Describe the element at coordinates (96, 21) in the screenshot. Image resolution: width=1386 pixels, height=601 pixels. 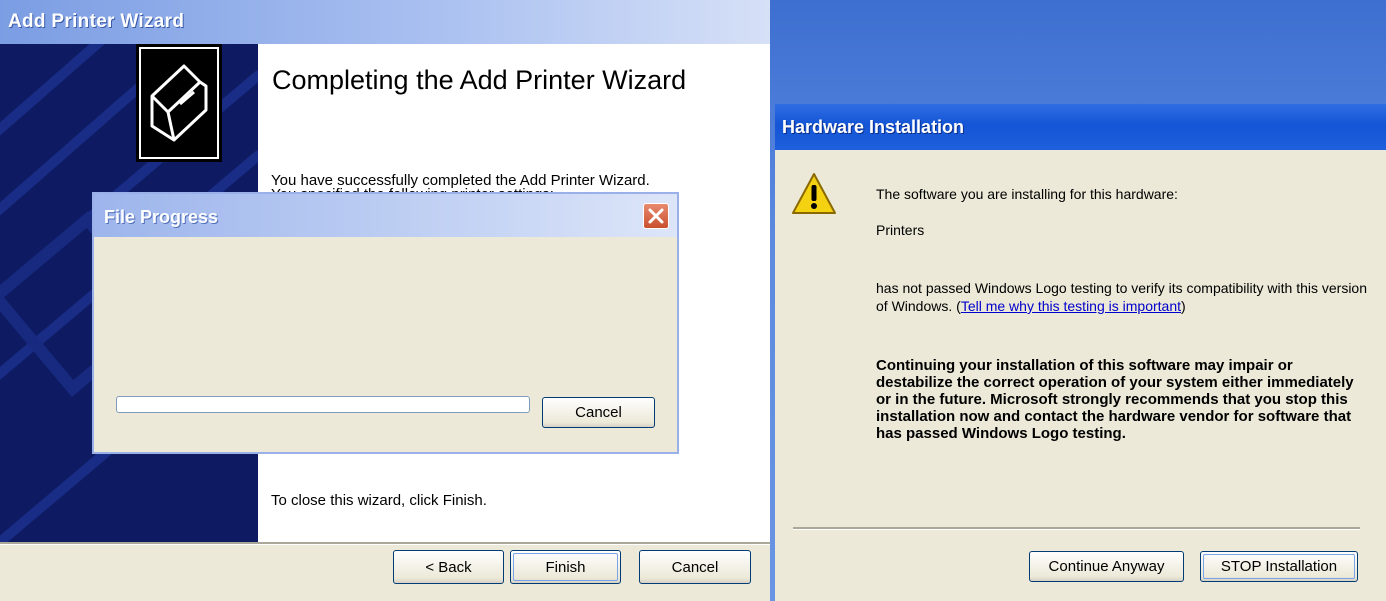
I see `wizard-title: Add Printer Wizard` at that location.